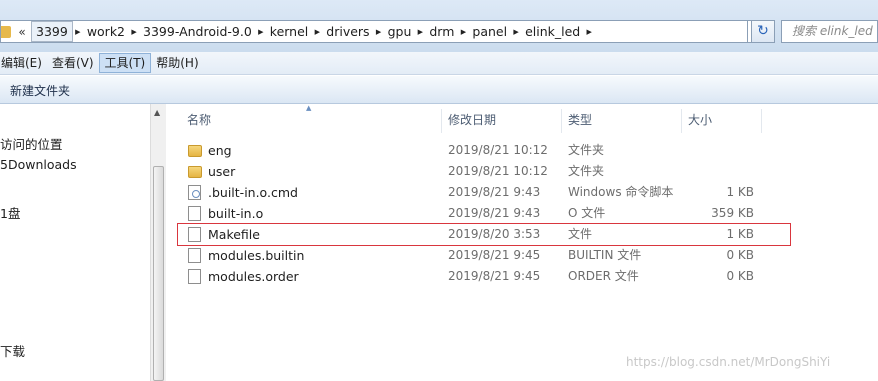 This screenshot has height=381, width=878. Describe the element at coordinates (722, 121) in the screenshot. I see `column-header-size: 大小` at that location.